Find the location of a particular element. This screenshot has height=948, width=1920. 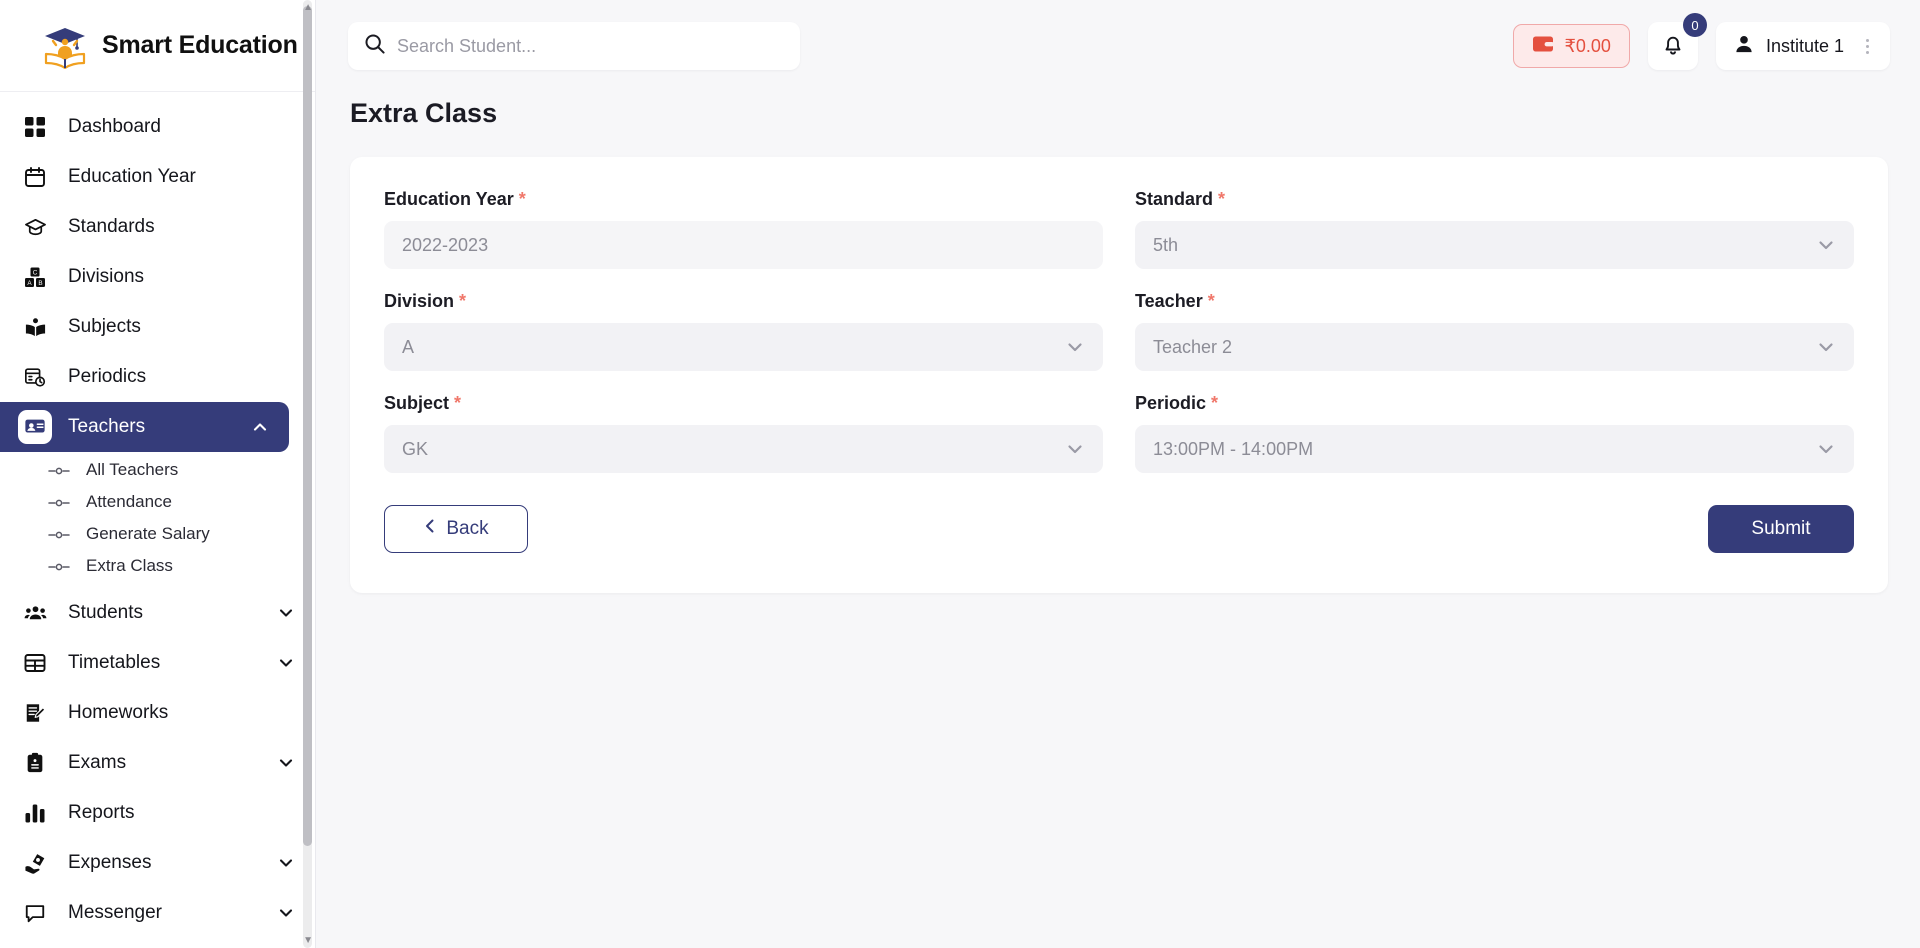

user-icon is located at coordinates (1744, 46).